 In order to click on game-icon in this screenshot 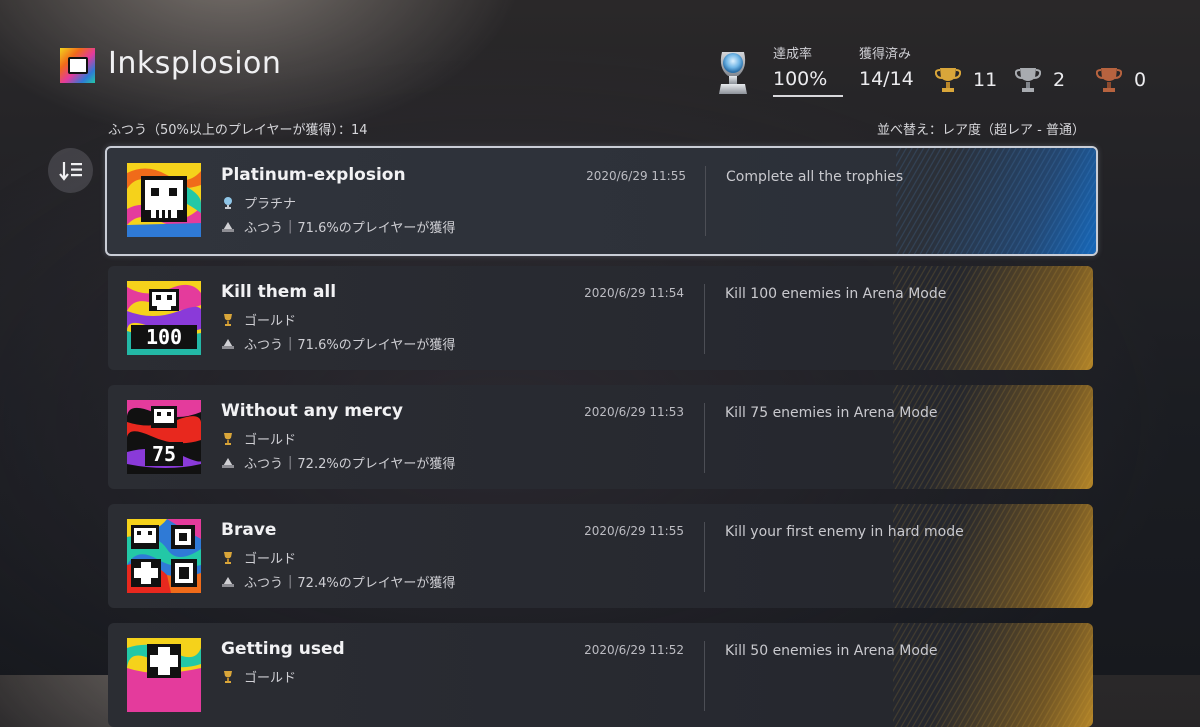, I will do `click(77, 65)`.